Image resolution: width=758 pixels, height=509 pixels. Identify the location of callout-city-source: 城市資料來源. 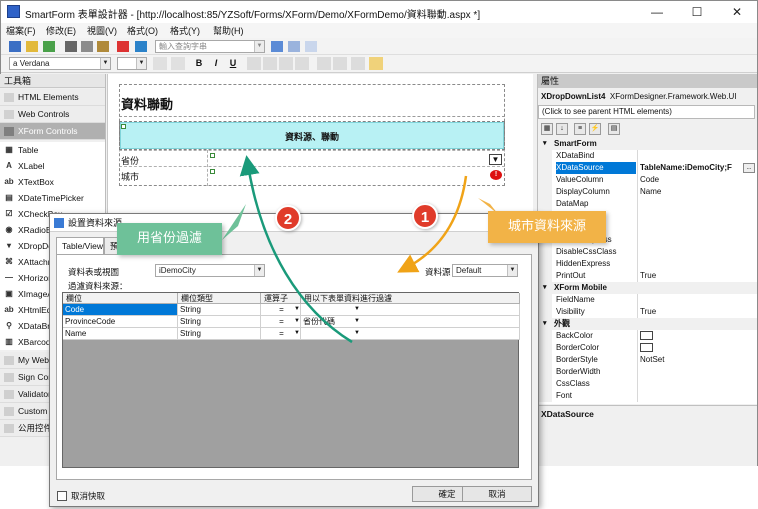
(547, 227).